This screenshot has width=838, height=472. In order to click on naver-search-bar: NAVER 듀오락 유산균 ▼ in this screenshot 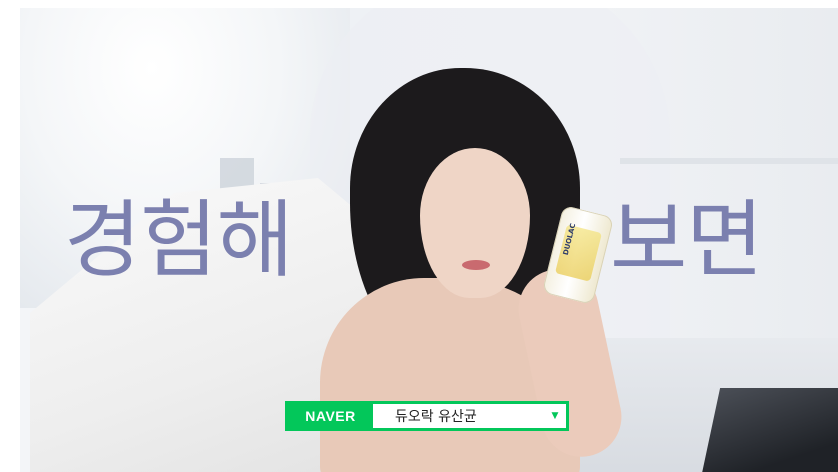, I will do `click(427, 416)`.